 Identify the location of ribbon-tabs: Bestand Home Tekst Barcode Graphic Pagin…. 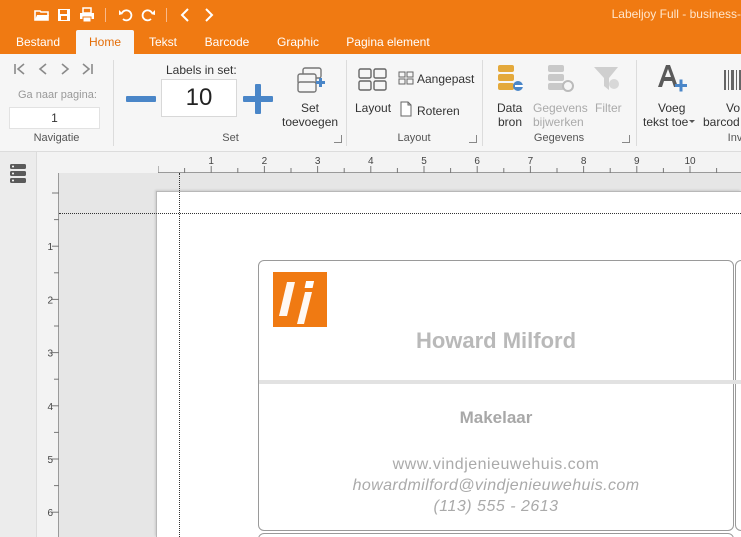
(370, 42).